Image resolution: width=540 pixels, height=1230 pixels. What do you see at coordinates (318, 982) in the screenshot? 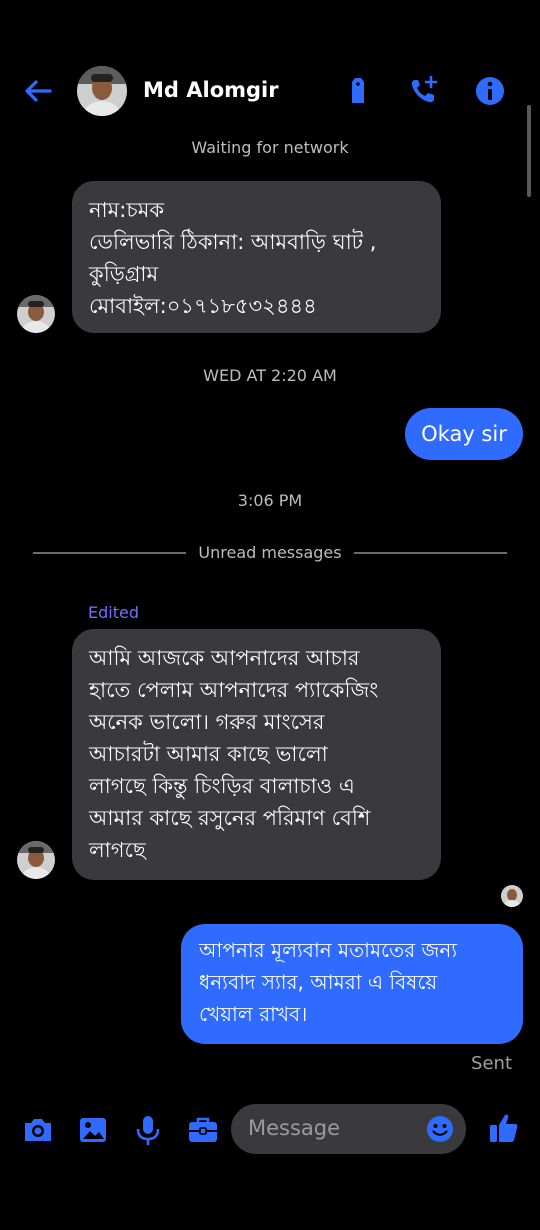
I see `message-line: ধন্যবাদ স্যার, আমরা এ বিষয়ে` at bounding box center [318, 982].